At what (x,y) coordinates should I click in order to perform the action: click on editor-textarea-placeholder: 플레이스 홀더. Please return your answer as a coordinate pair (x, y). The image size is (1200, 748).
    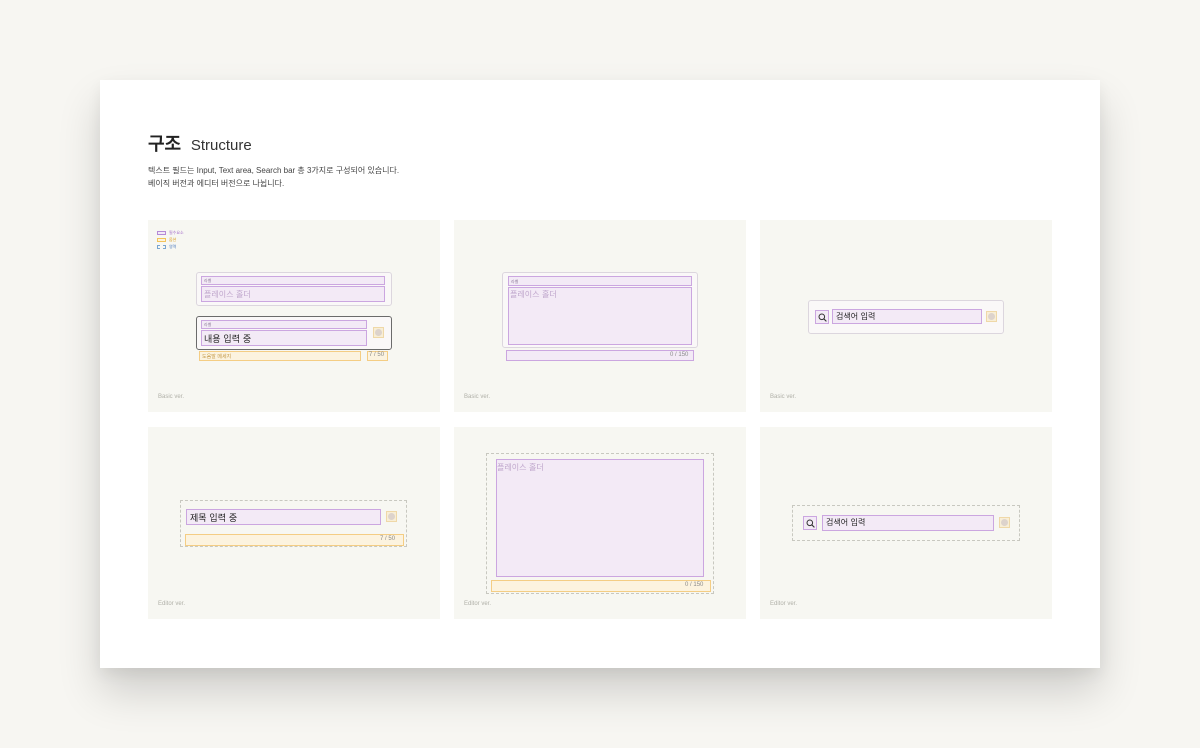
    Looking at the image, I should click on (520, 467).